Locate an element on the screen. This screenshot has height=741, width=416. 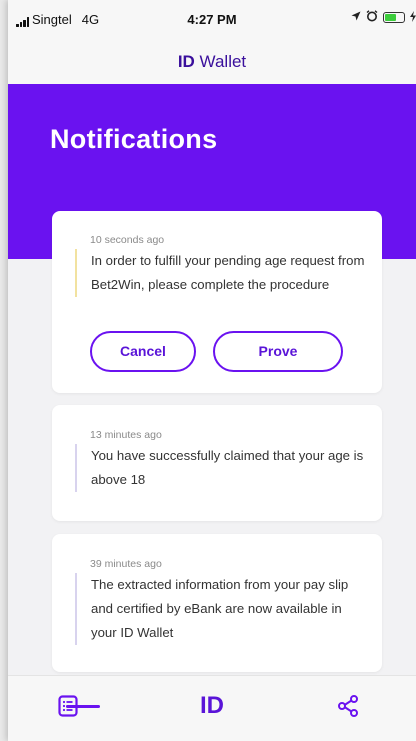
notification-time: 13 minutes ago is located at coordinates (126, 435).